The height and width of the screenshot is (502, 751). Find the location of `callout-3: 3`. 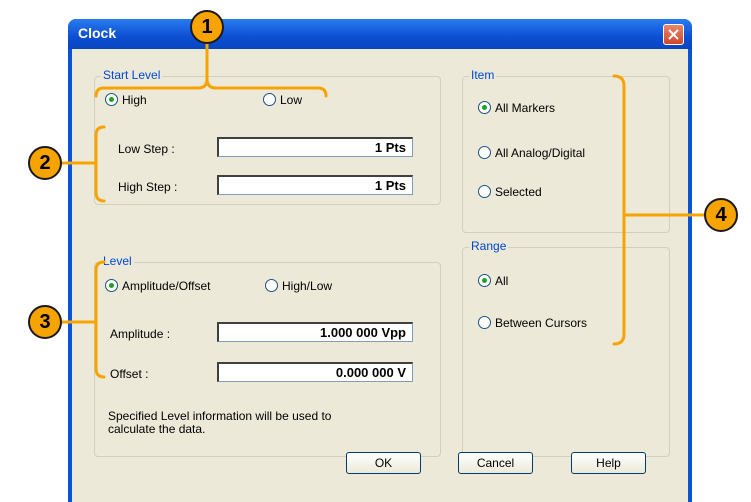

callout-3: 3 is located at coordinates (45, 322).